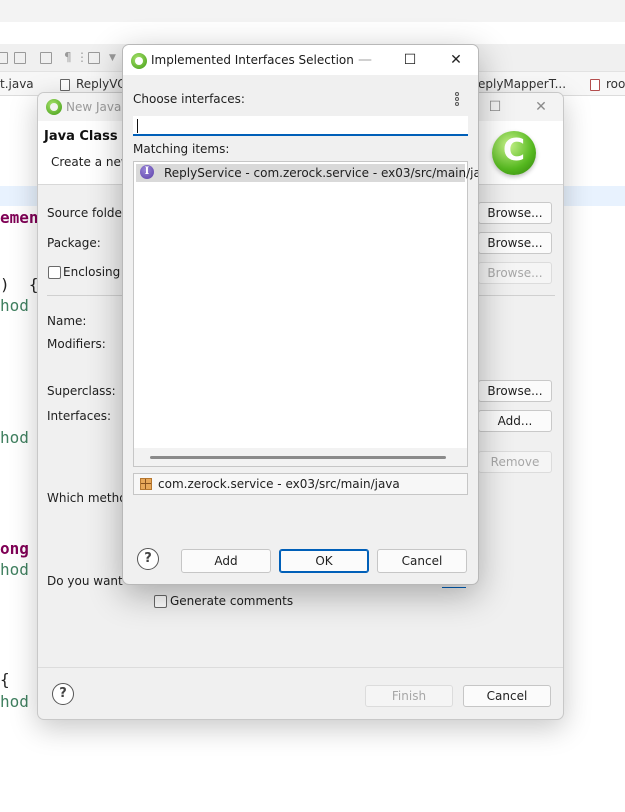 This screenshot has width=625, height=812. Describe the element at coordinates (137, 126) in the screenshot. I see `text-caret` at that location.